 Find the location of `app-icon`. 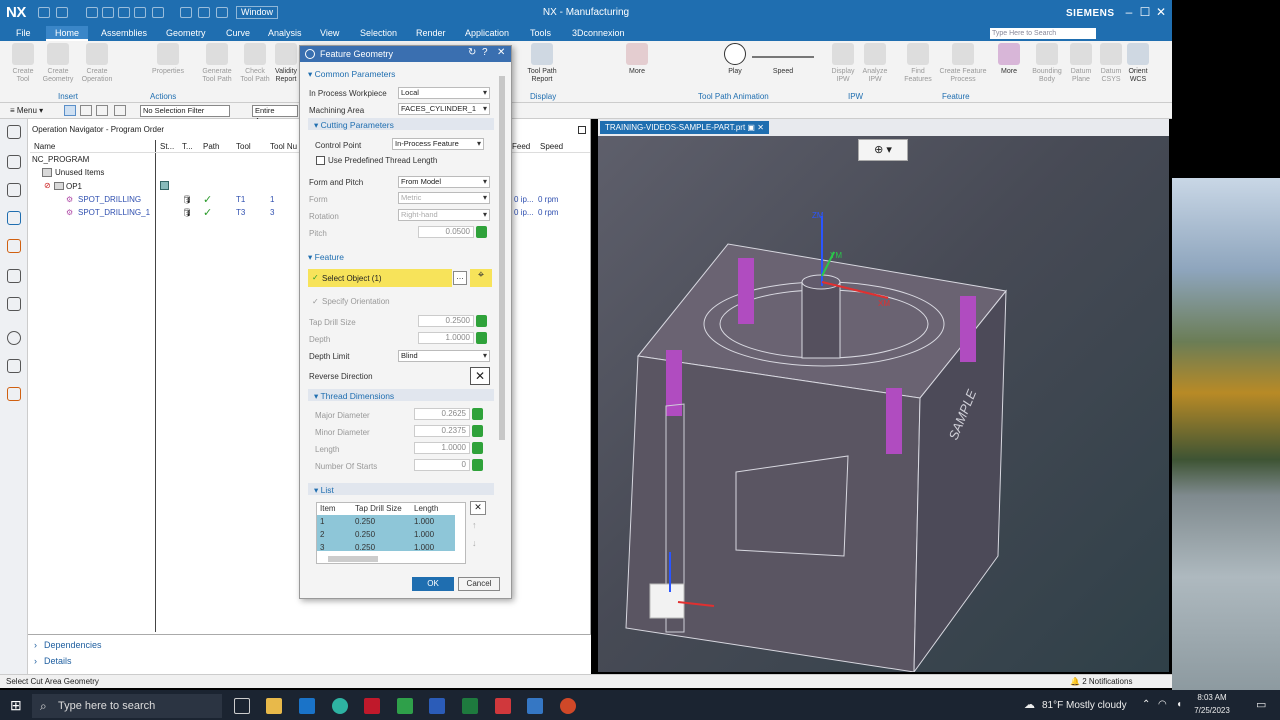

app-icon is located at coordinates (405, 706).